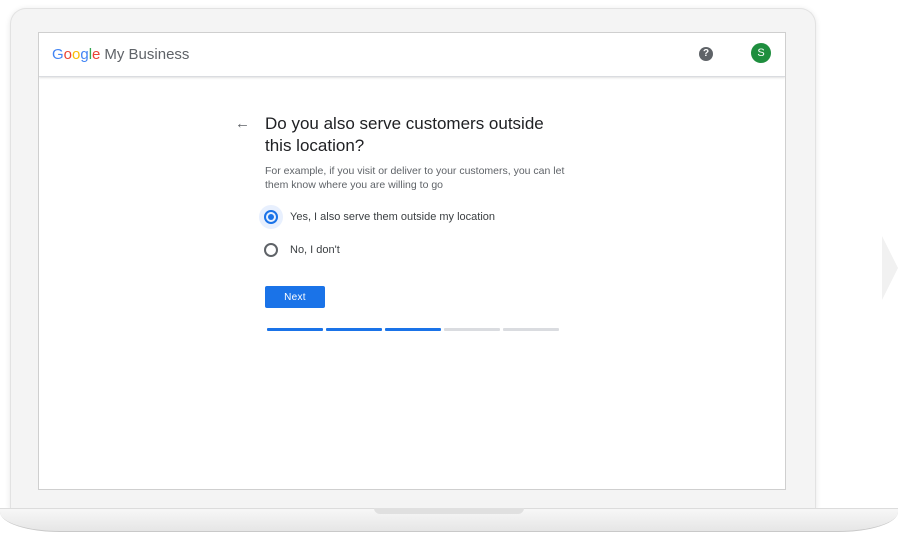  I want to click on option-no: No, I don't, so click(299, 250).